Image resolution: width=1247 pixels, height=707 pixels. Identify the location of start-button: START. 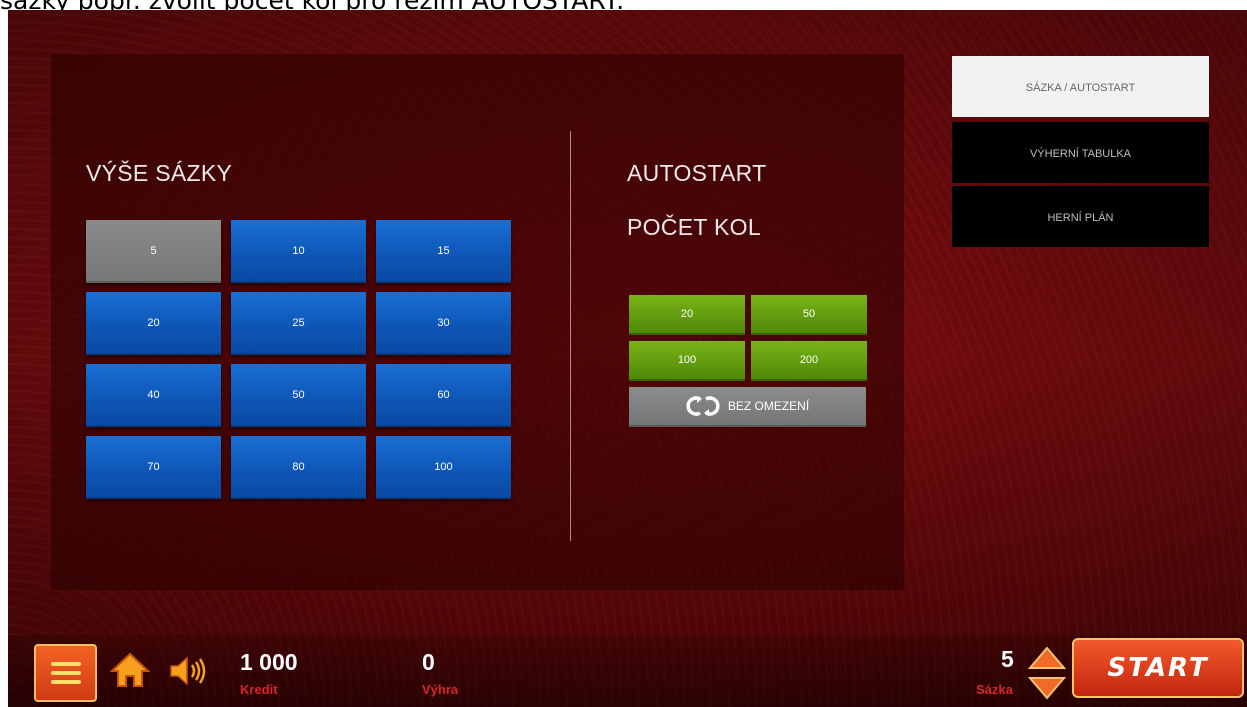
(1158, 668).